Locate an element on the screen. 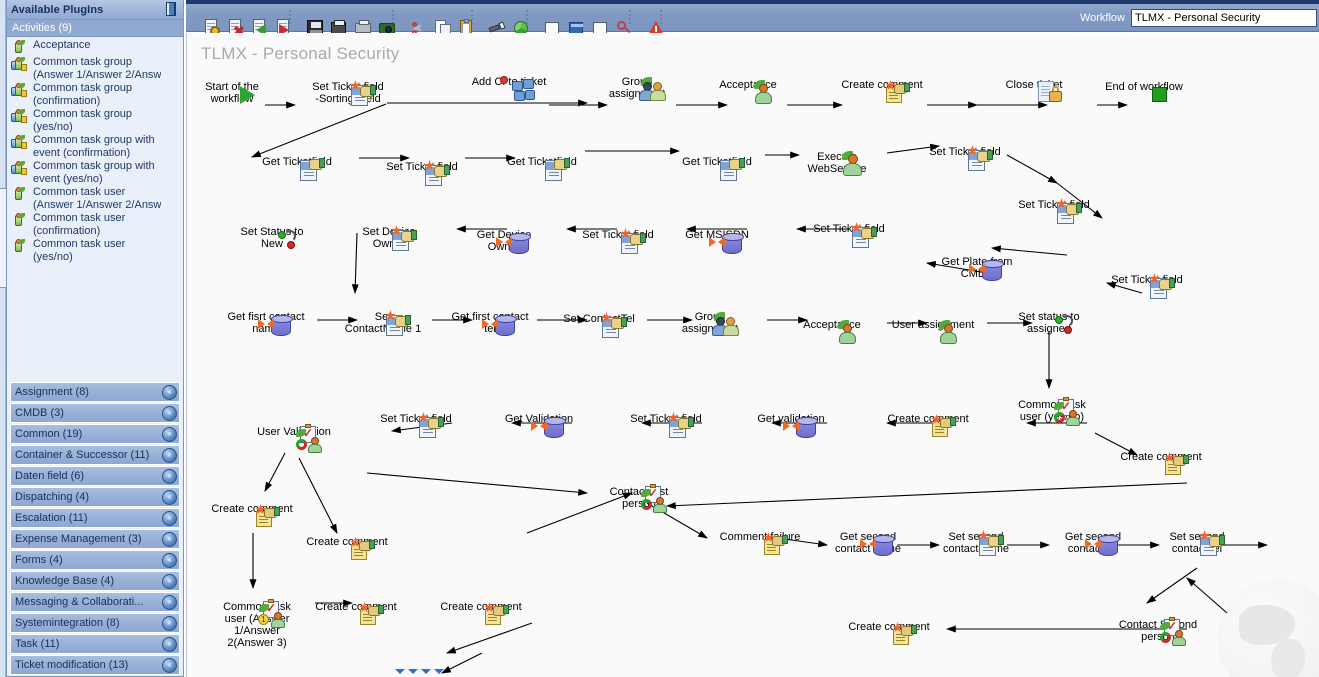 The height and width of the screenshot is (677, 1319). workflow-node-n4: Group assignment is located at coordinates (637, 88).